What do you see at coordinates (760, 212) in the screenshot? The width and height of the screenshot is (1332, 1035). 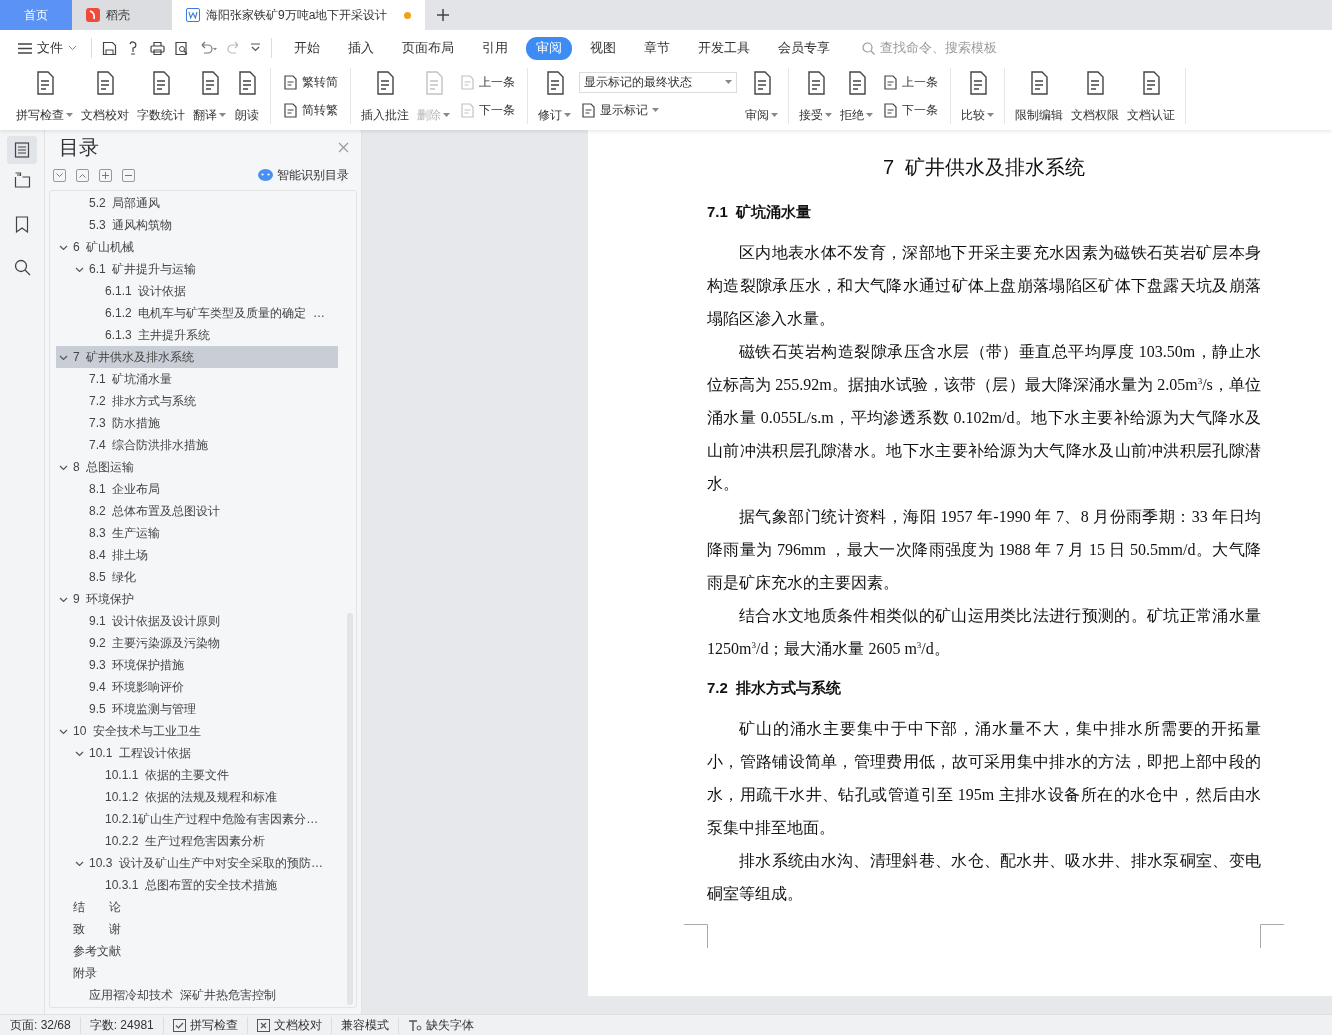 I see `section-heading: 7.1 矿坑涌水量` at bounding box center [760, 212].